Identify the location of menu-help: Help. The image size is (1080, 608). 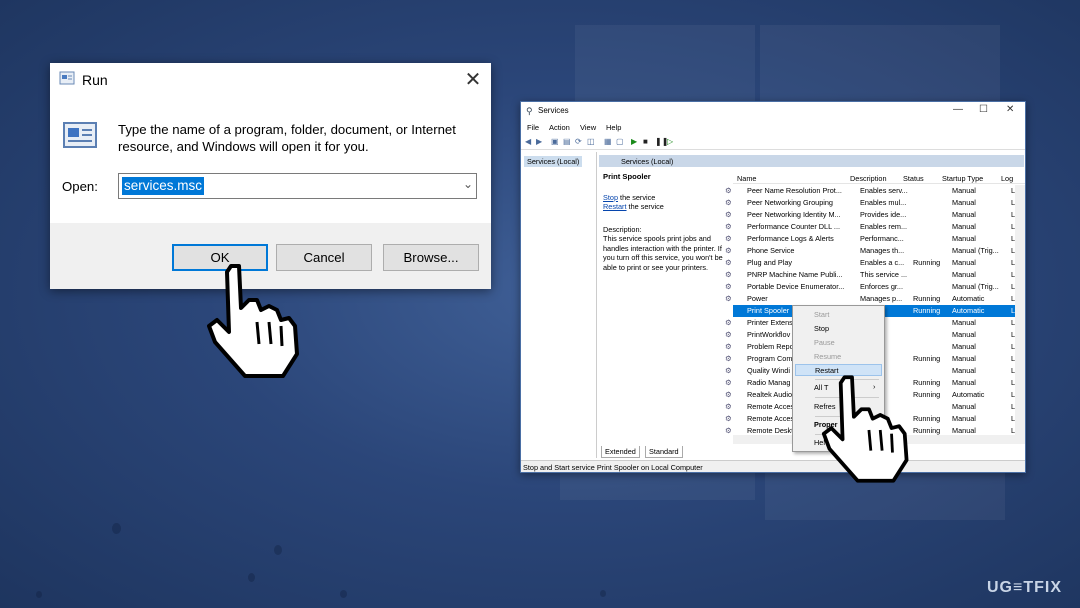
(613, 127).